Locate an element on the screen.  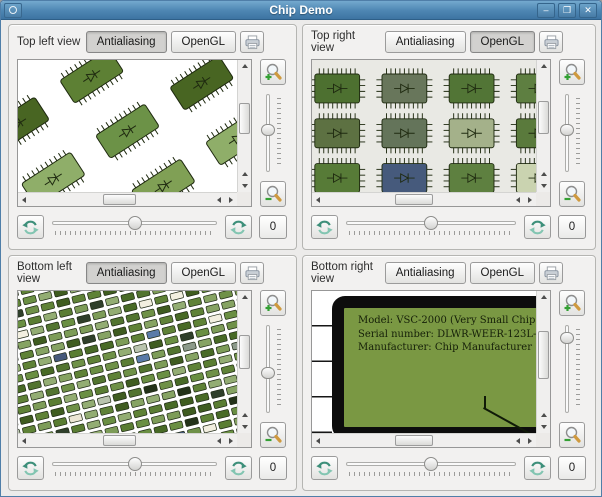
window-menu-button is located at coordinates (13, 10).